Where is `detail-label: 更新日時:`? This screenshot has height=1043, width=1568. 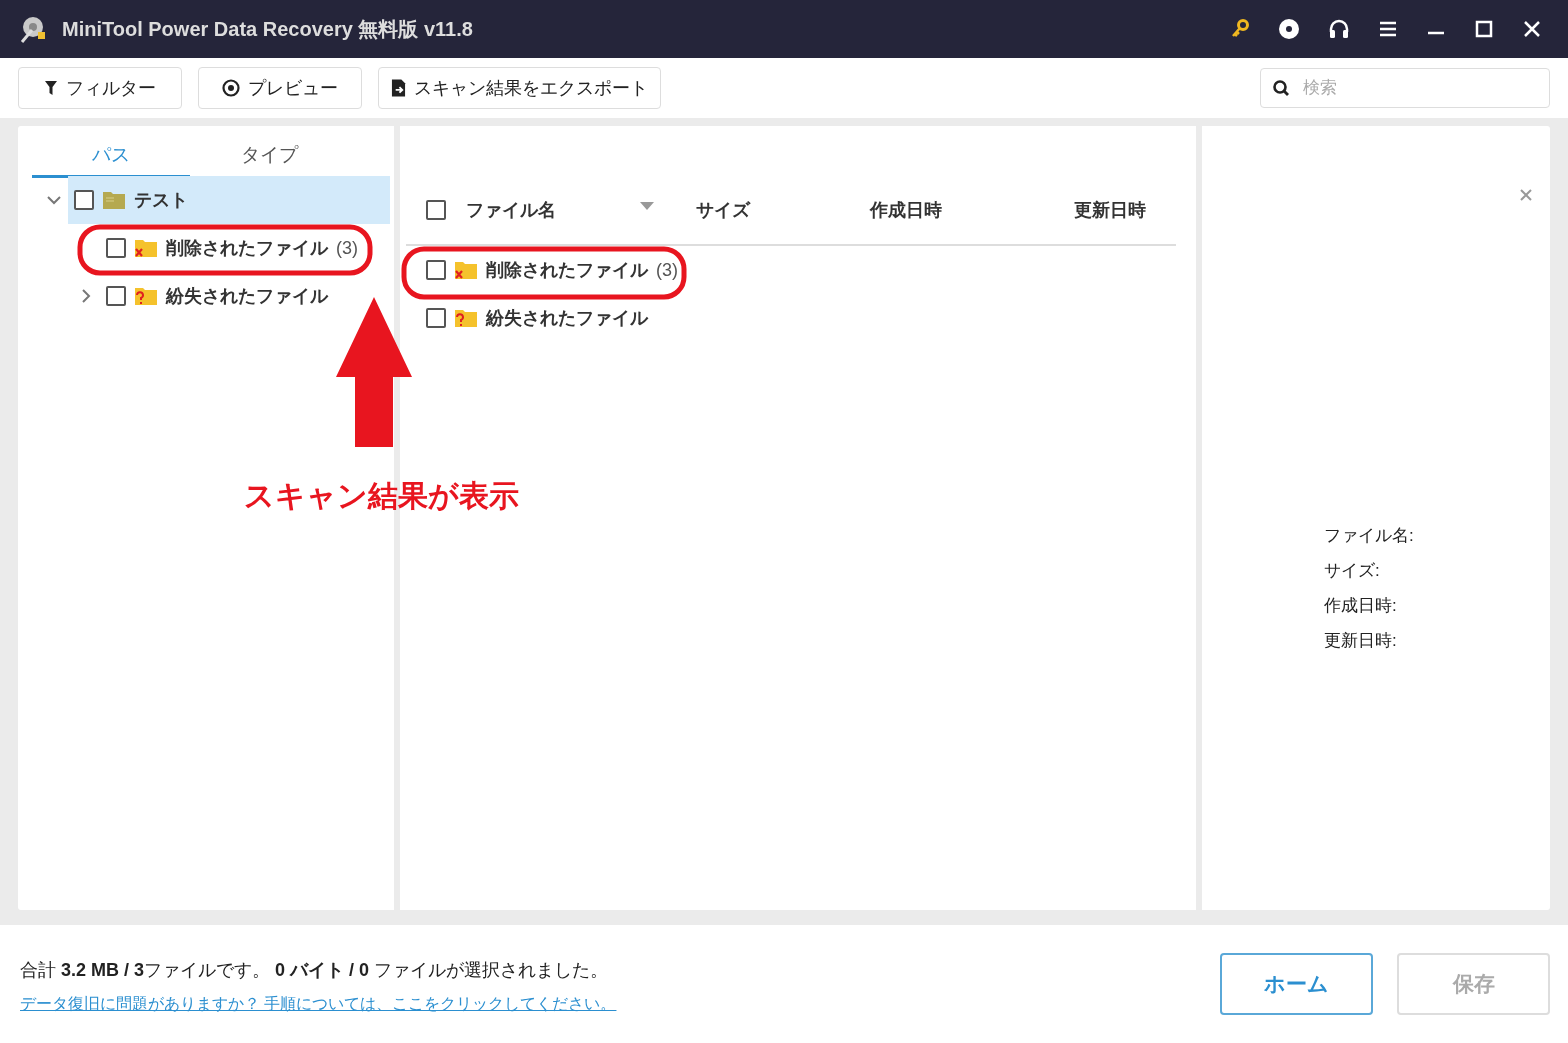
detail-label: 更新日時: is located at coordinates (1361, 641).